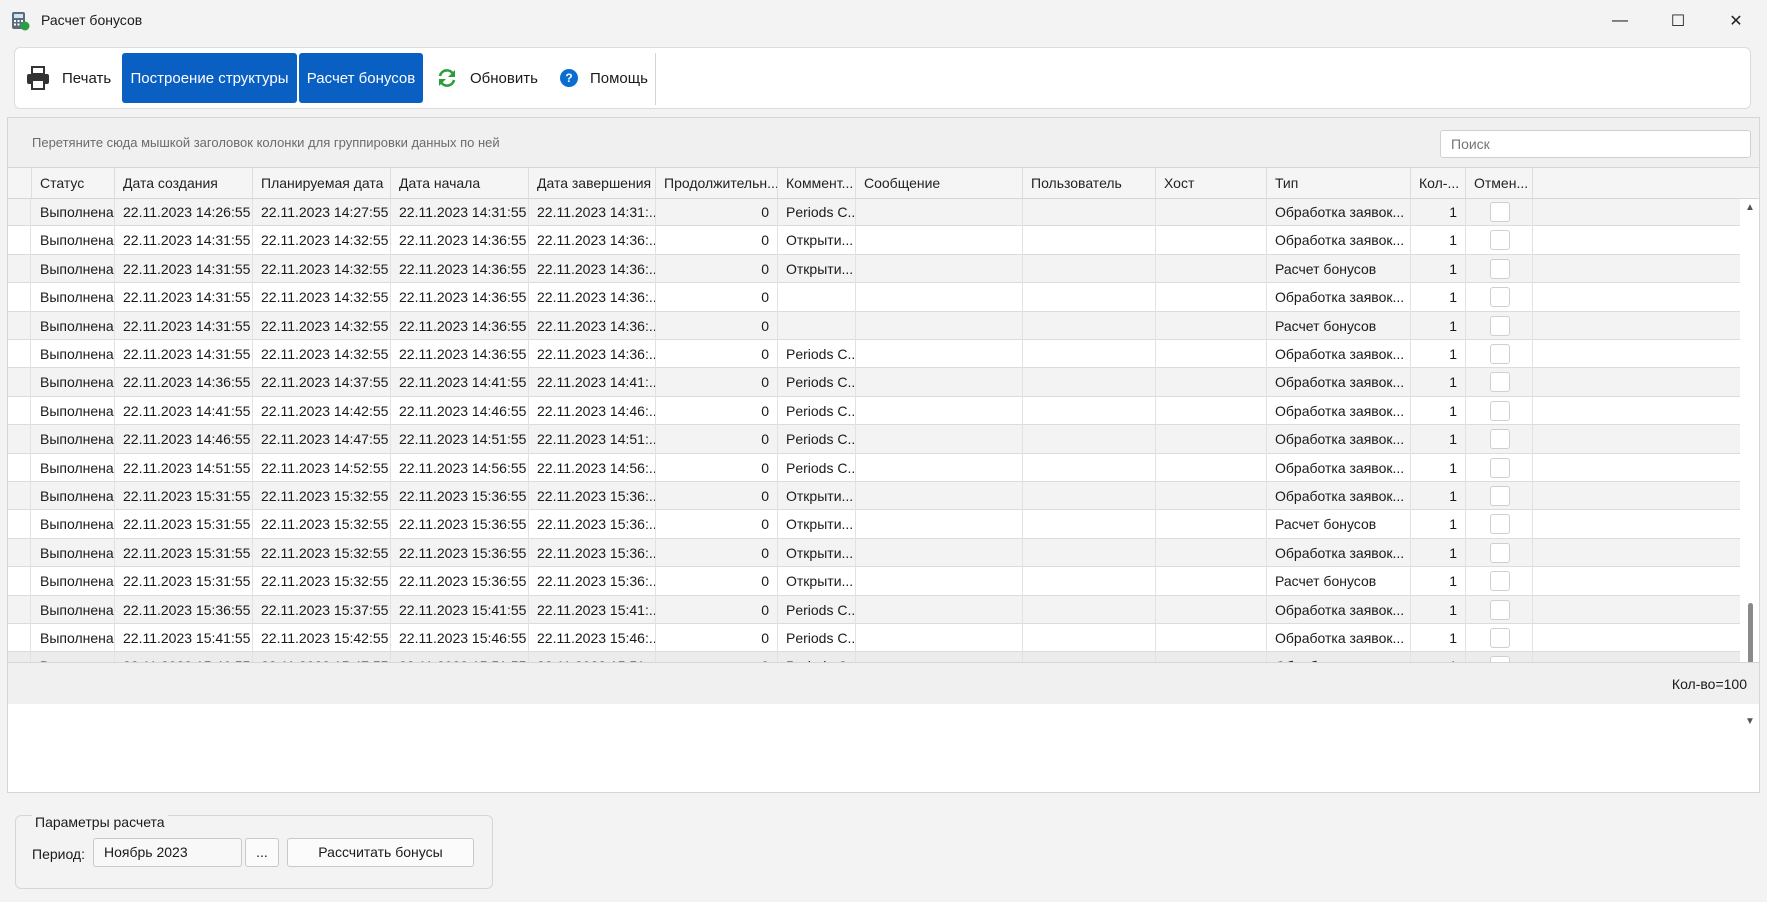 The width and height of the screenshot is (1767, 902). What do you see at coordinates (1750, 465) in the screenshot?
I see `vertical-scrollbar: ▲ ▼` at bounding box center [1750, 465].